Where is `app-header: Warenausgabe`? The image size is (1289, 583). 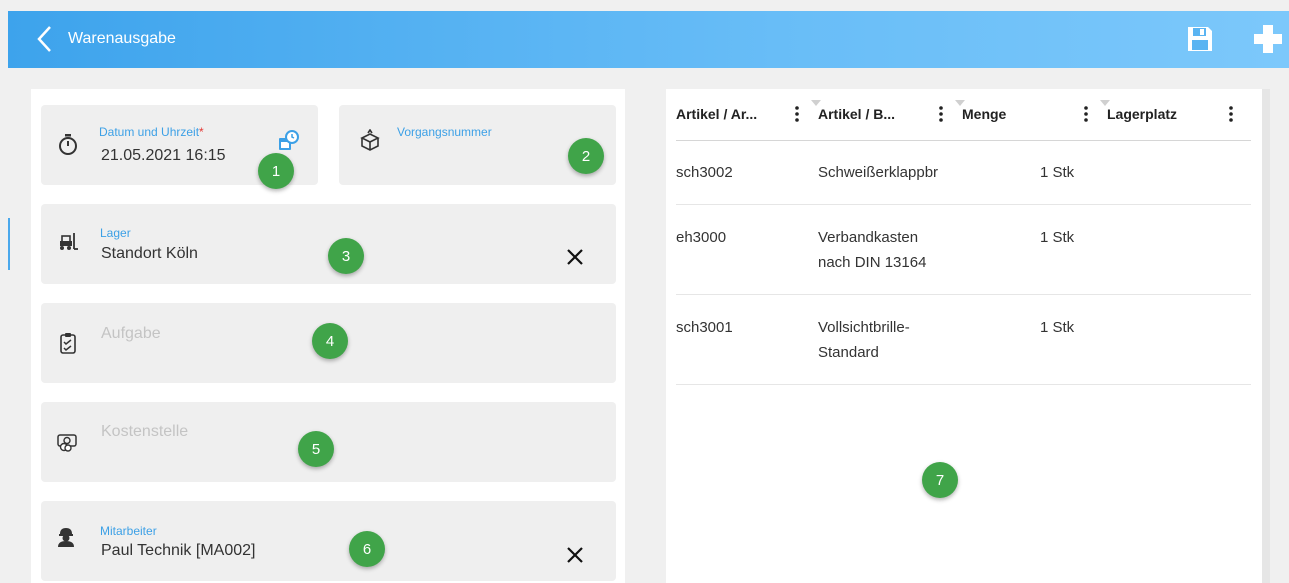
app-header: Warenausgabe is located at coordinates (648, 39).